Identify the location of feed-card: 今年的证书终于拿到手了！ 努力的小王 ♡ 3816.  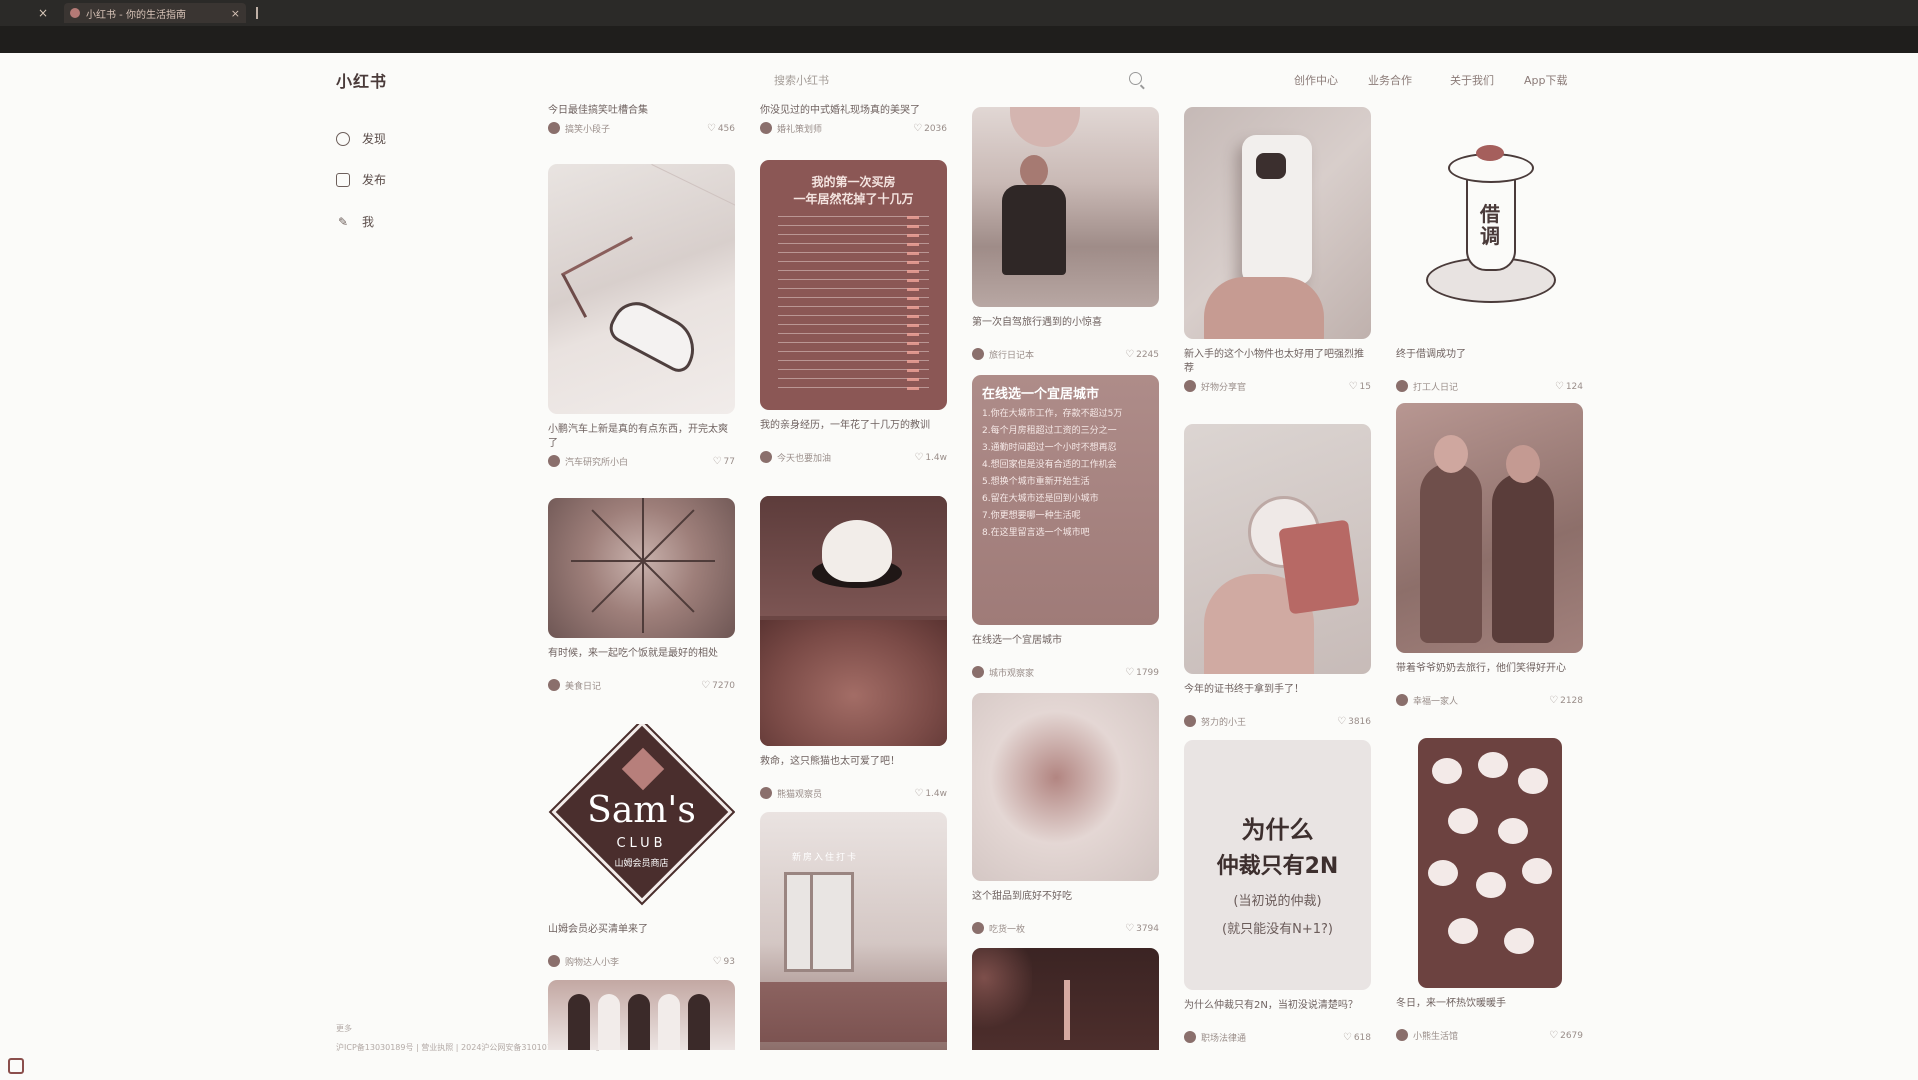
(1277, 576).